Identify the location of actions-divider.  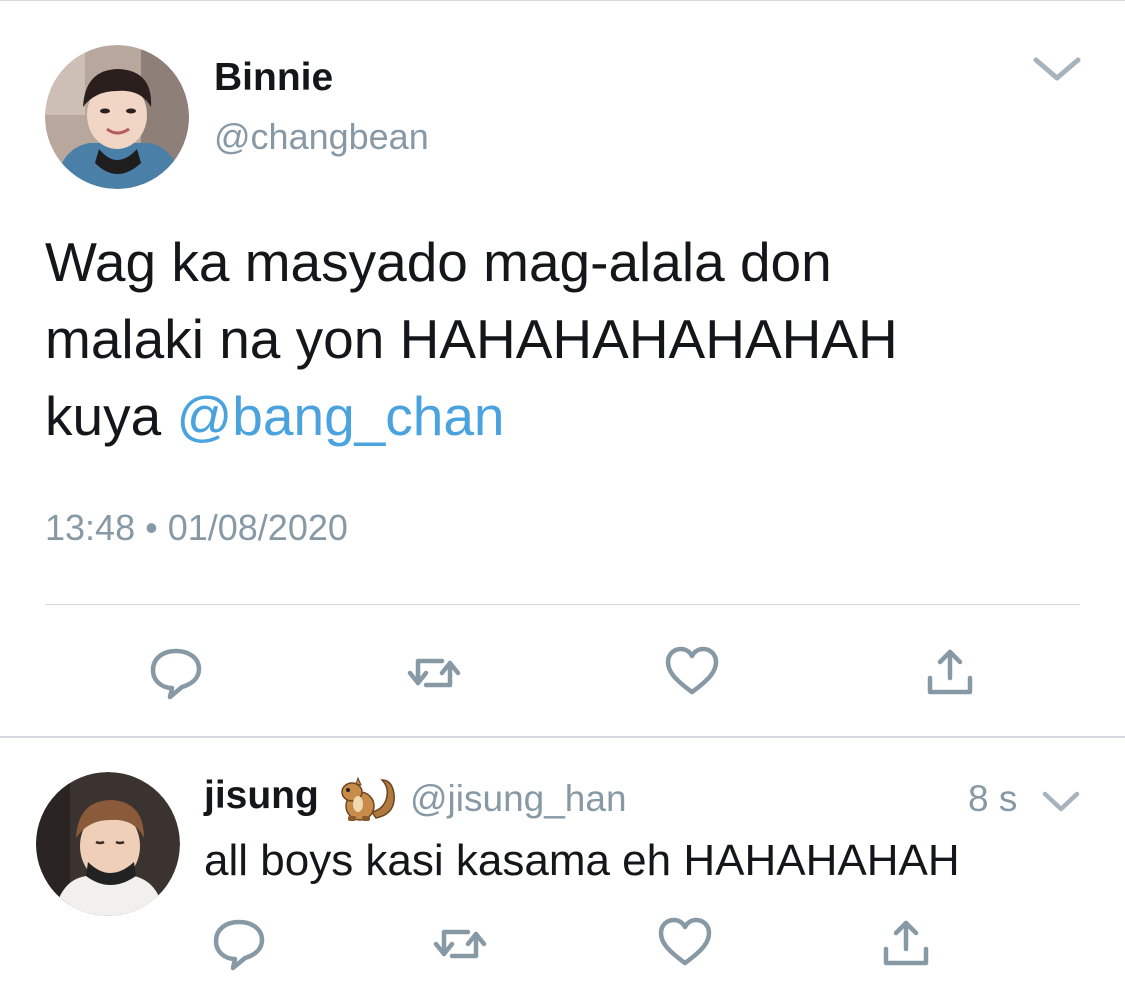
(562, 604).